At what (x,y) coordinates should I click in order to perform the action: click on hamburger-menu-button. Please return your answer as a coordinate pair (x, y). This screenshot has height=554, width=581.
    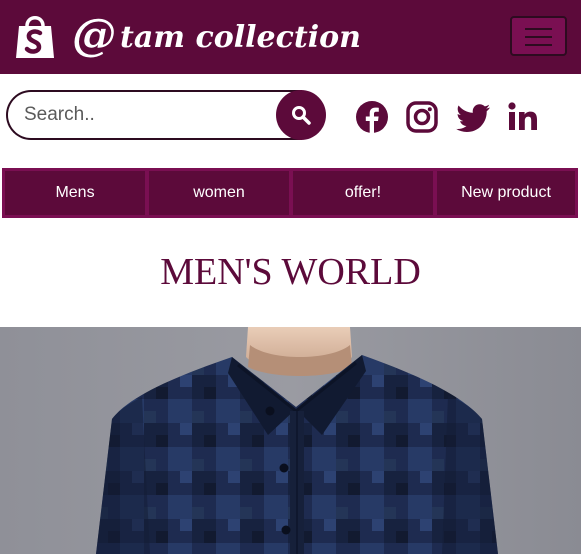
    Looking at the image, I should click on (538, 36).